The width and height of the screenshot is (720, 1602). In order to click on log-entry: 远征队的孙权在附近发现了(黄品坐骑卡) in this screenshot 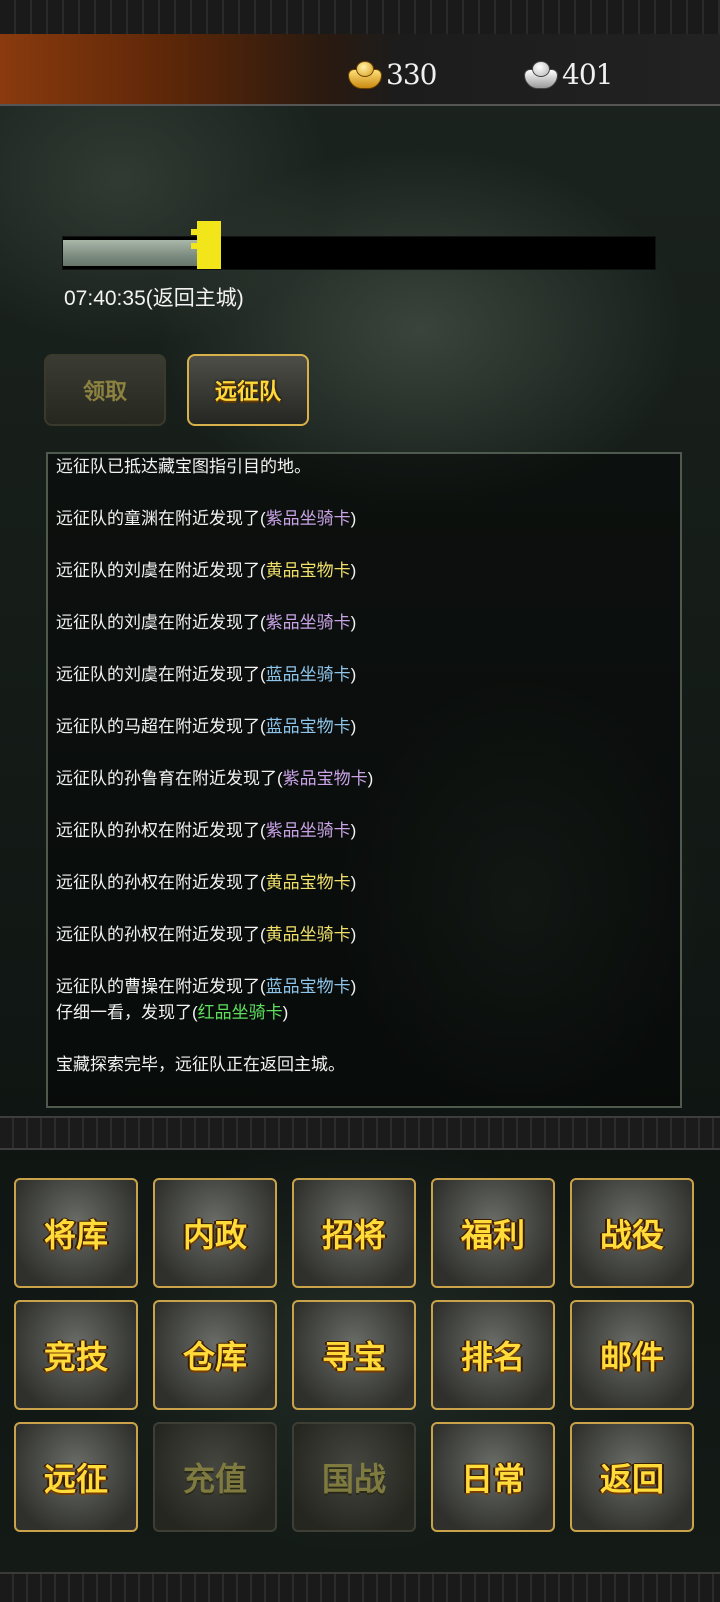, I will do `click(364, 935)`.